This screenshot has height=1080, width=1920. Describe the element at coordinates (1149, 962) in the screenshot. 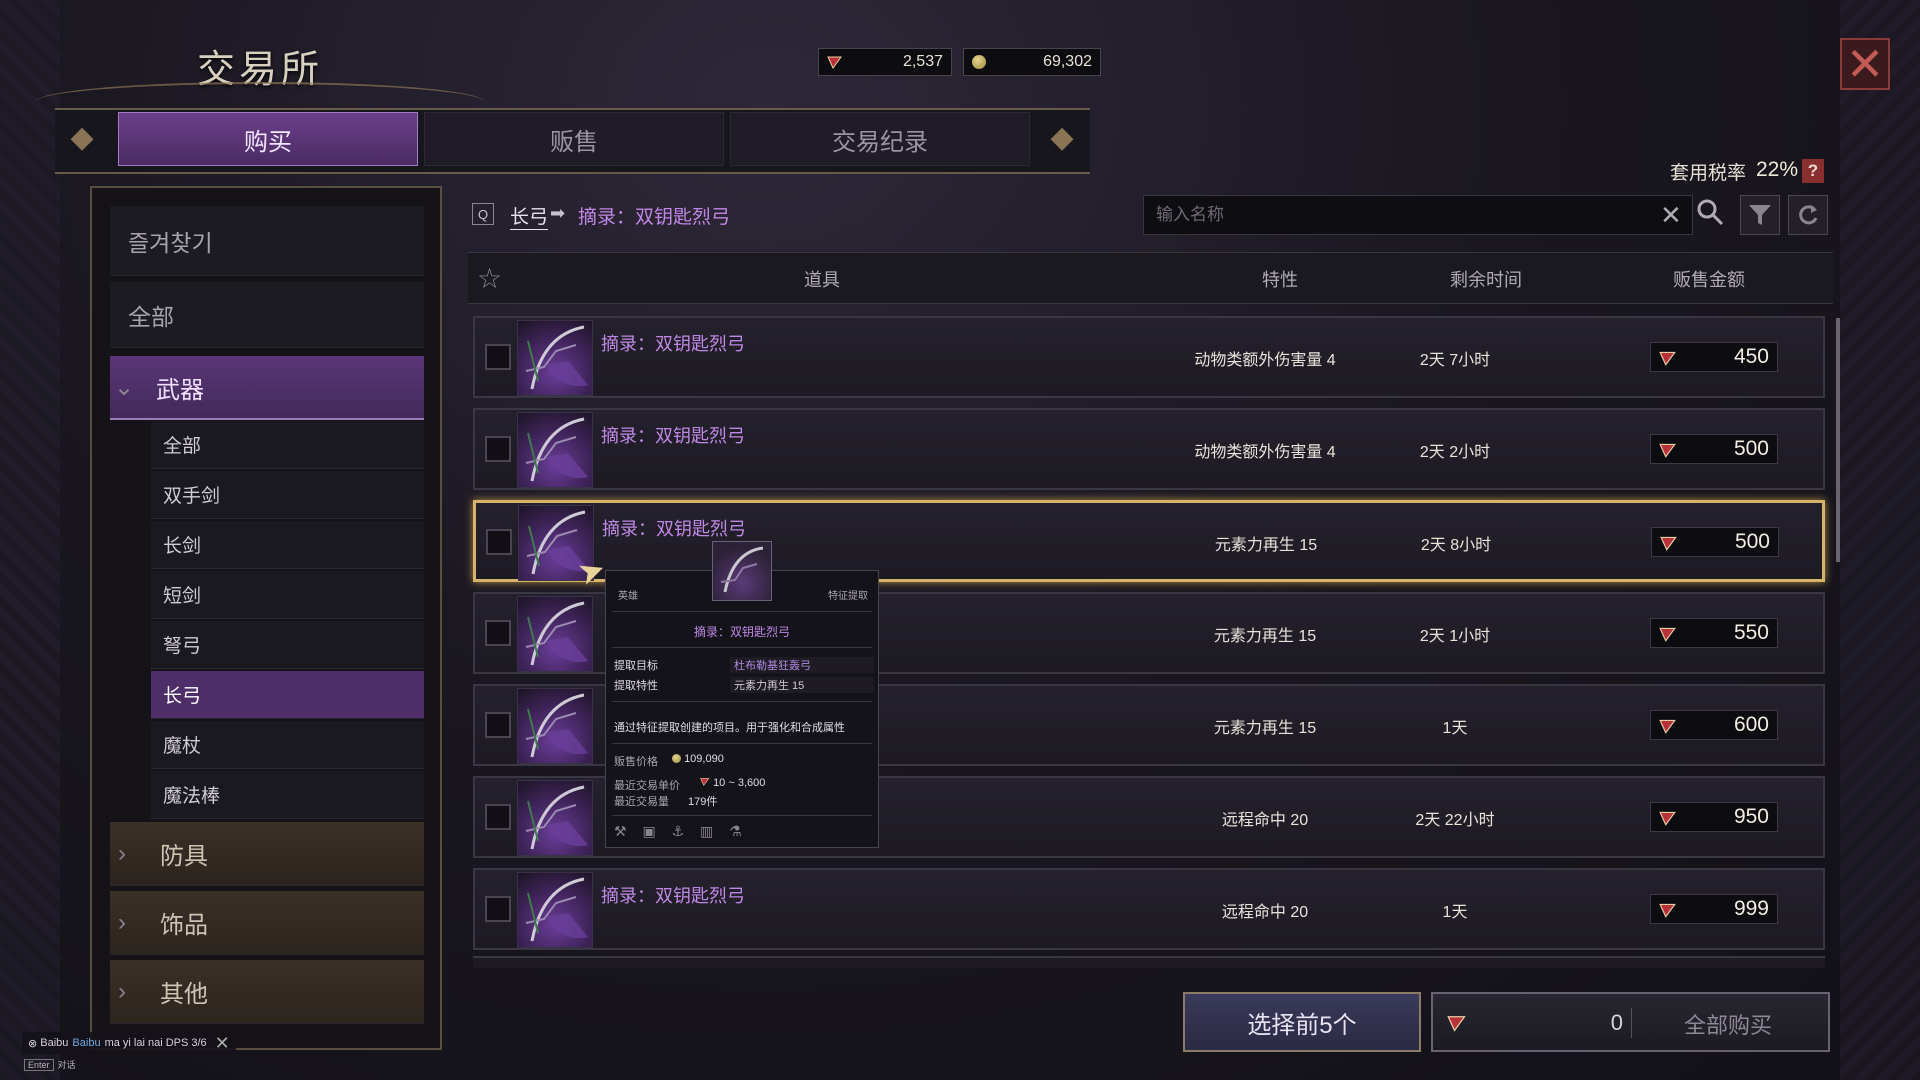

I see `table-row-partial` at that location.